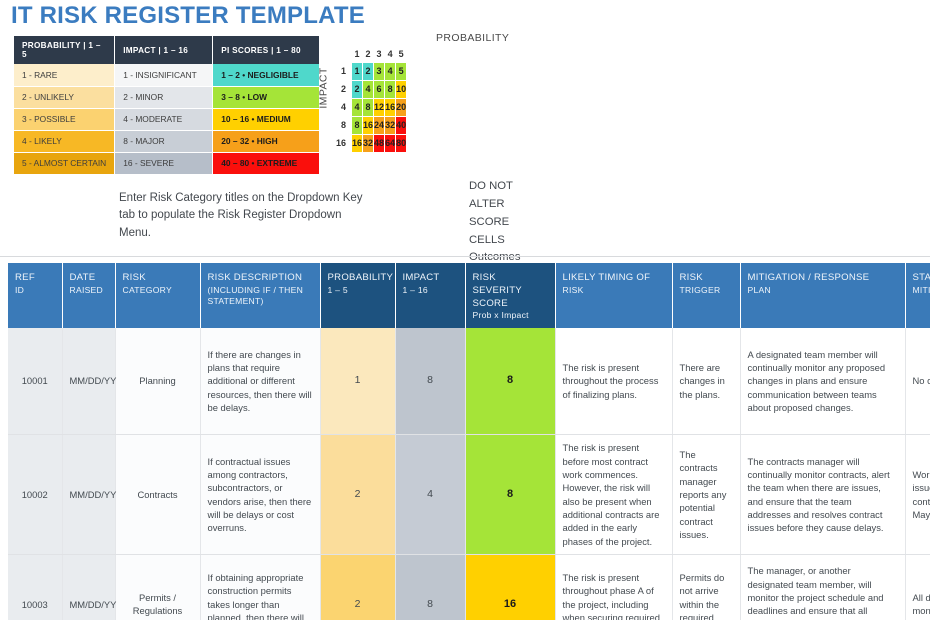 This screenshot has width=930, height=620. What do you see at coordinates (341, 143) in the screenshot?
I see `matrix-y-tick: 16` at bounding box center [341, 143].